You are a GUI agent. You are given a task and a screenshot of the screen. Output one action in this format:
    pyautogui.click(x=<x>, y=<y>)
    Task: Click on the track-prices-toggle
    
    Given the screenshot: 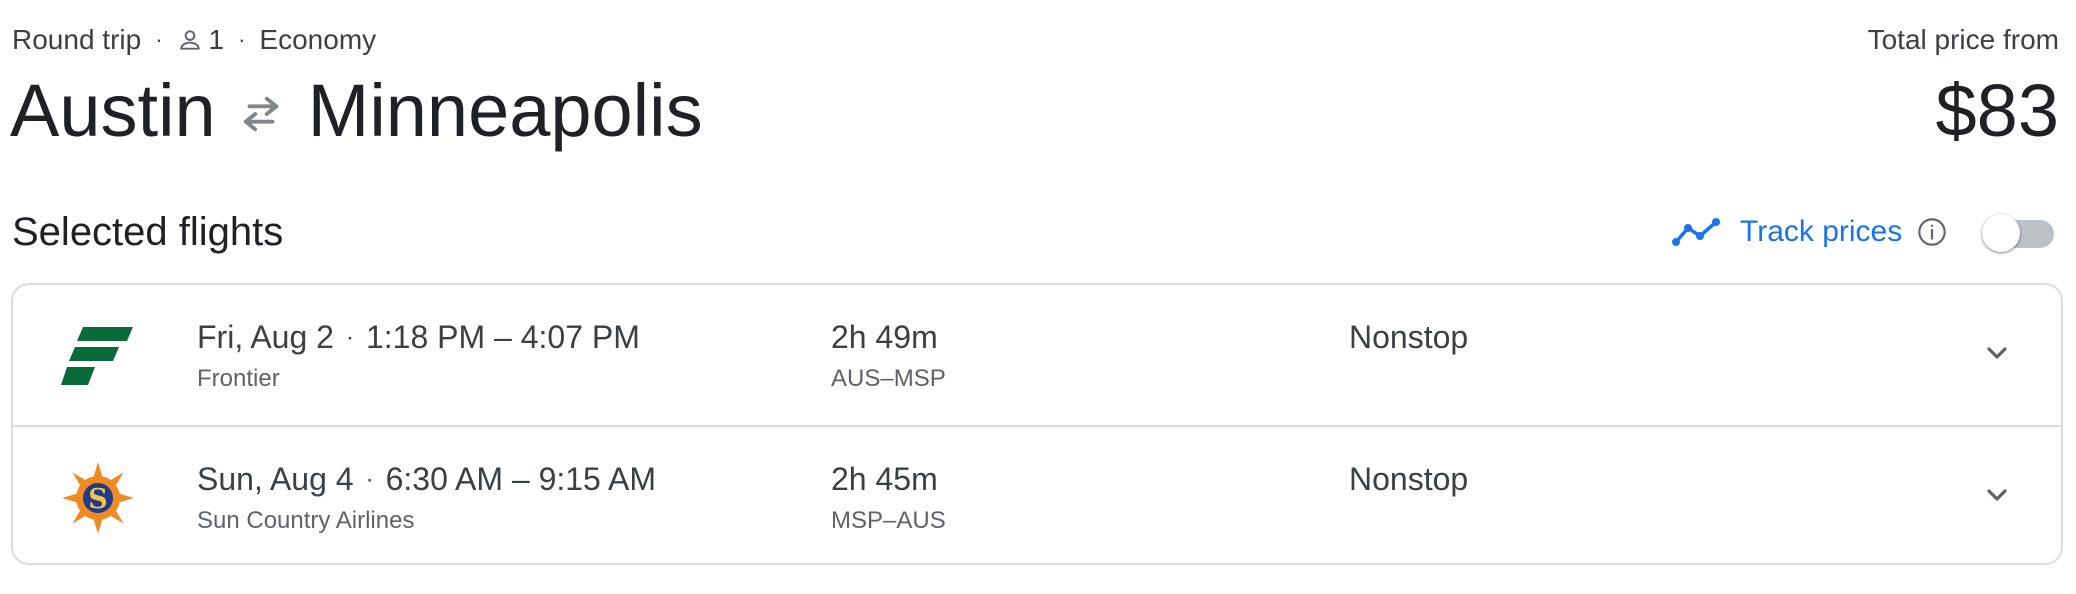 What is the action you would take?
    pyautogui.click(x=2018, y=233)
    